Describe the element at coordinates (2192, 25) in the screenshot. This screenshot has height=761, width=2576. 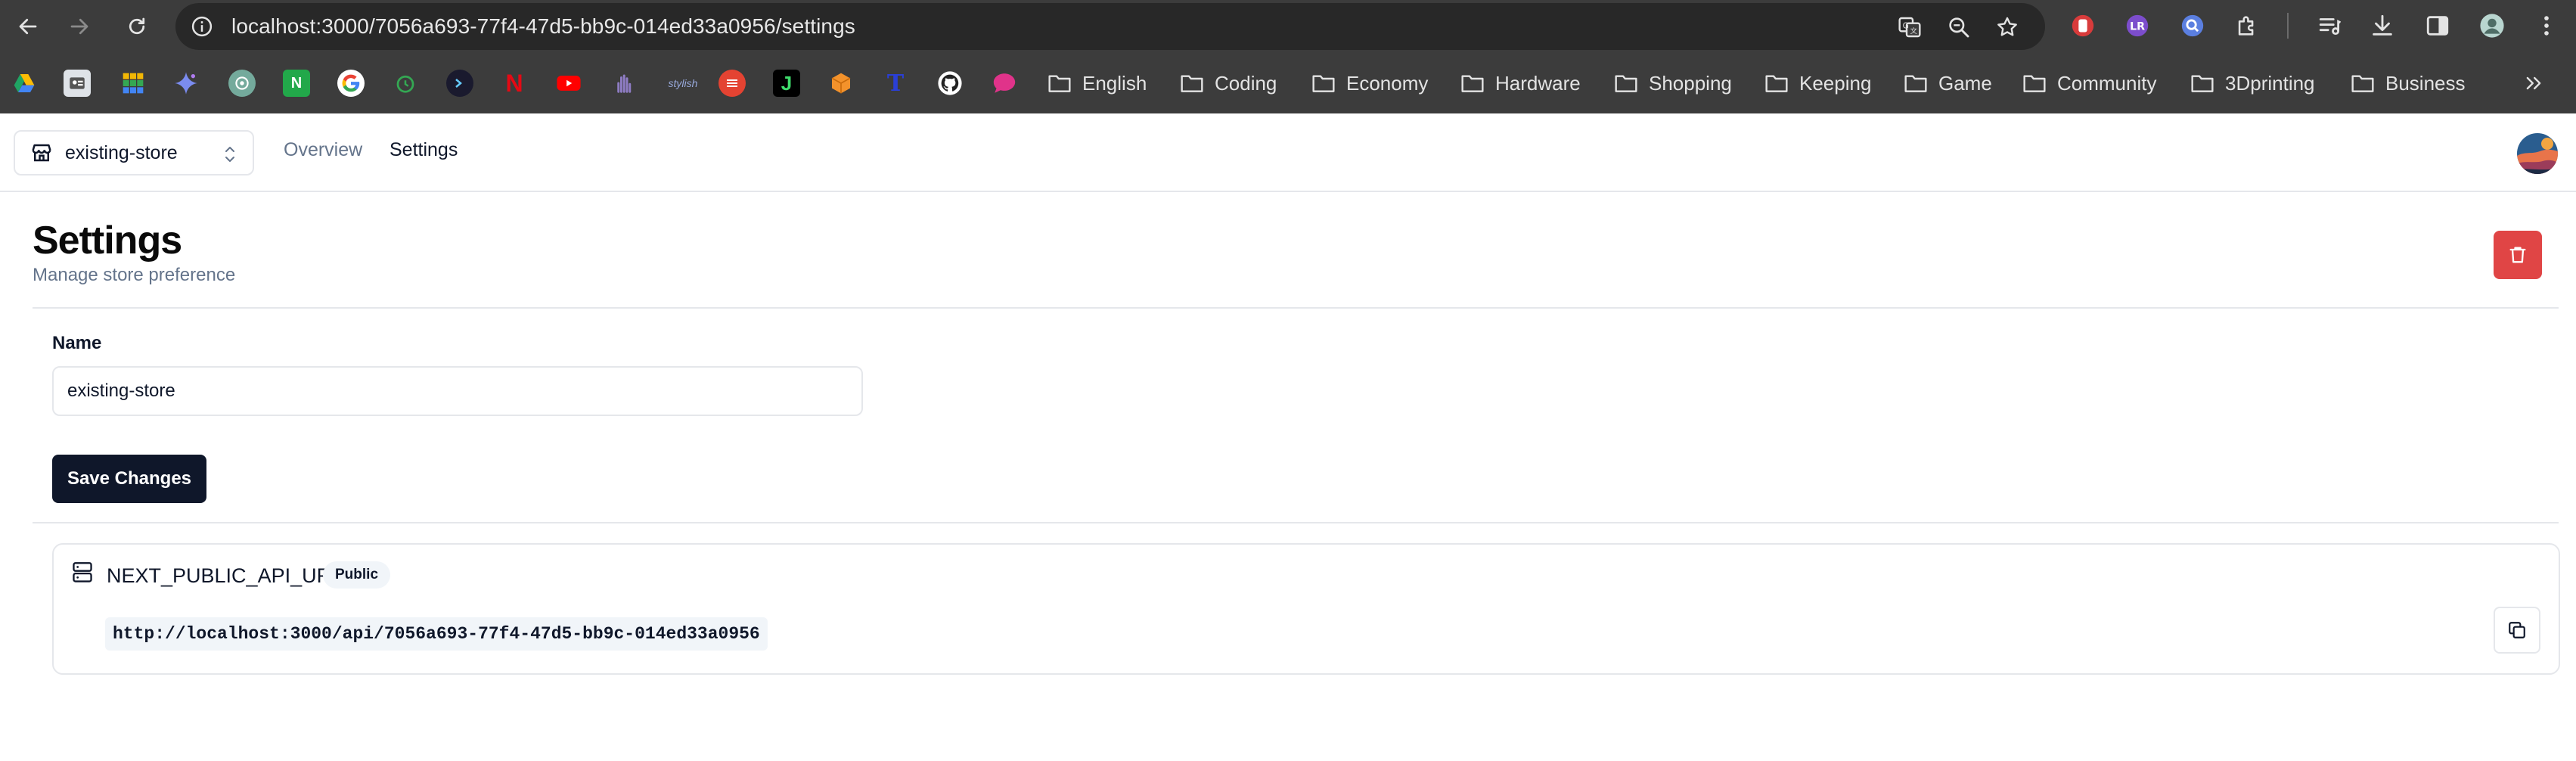
I see `extension-search-icon` at that location.